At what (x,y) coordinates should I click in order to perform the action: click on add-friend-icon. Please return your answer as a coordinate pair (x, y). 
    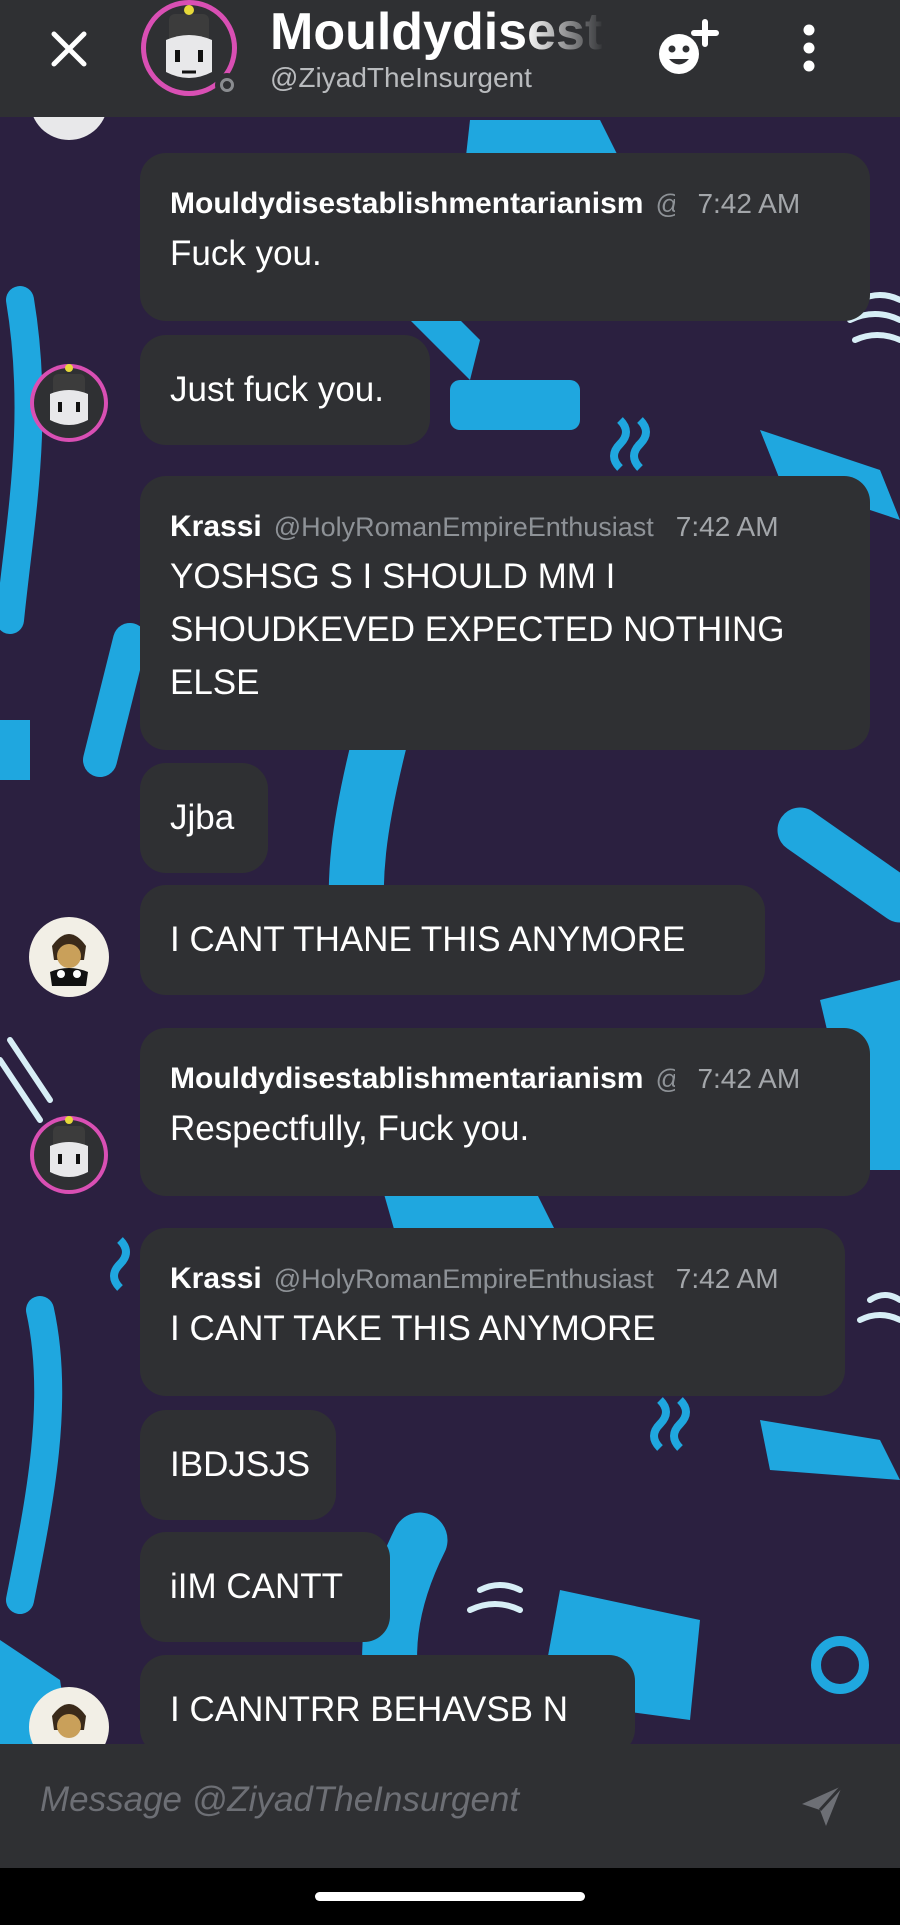
    Looking at the image, I should click on (689, 46).